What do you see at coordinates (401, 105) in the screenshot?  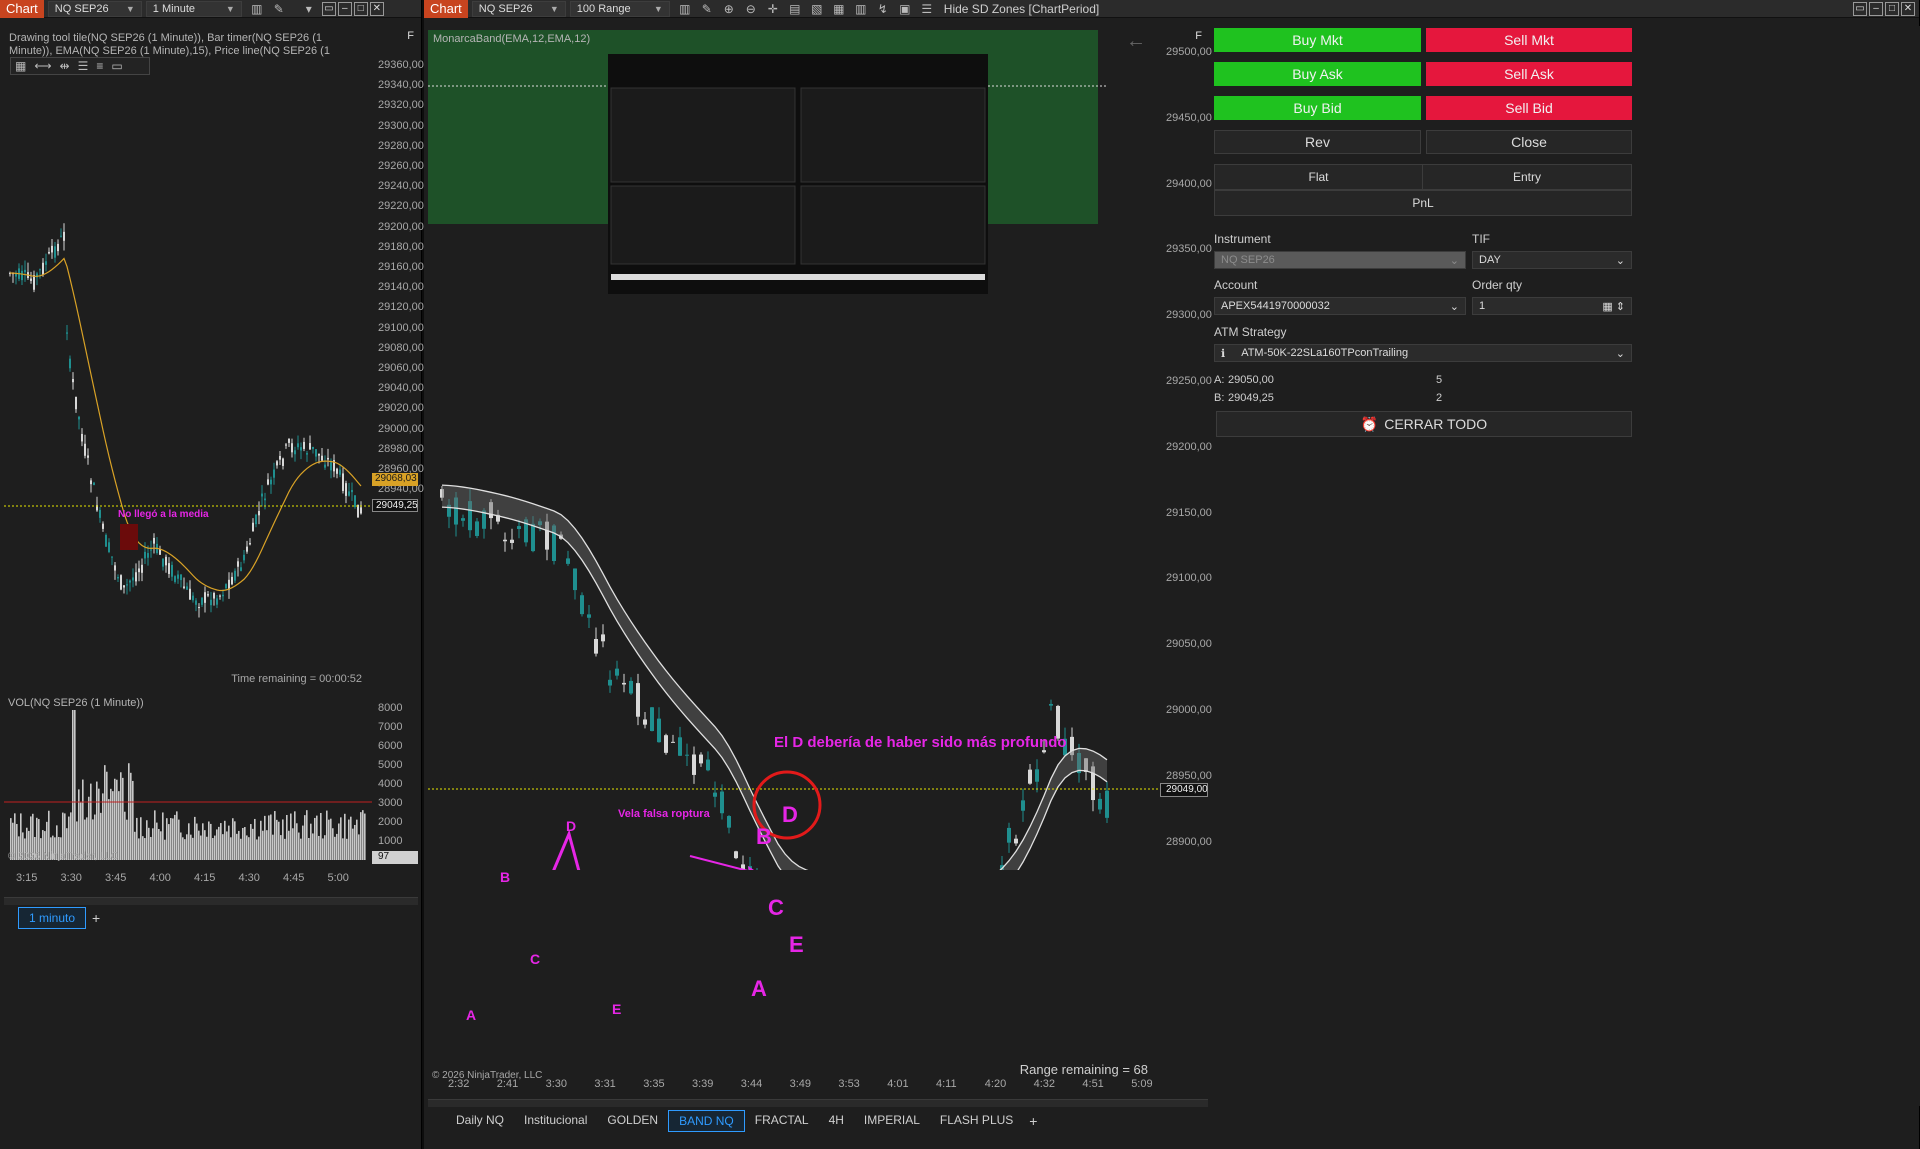 I see `tick-label: 29320,00` at bounding box center [401, 105].